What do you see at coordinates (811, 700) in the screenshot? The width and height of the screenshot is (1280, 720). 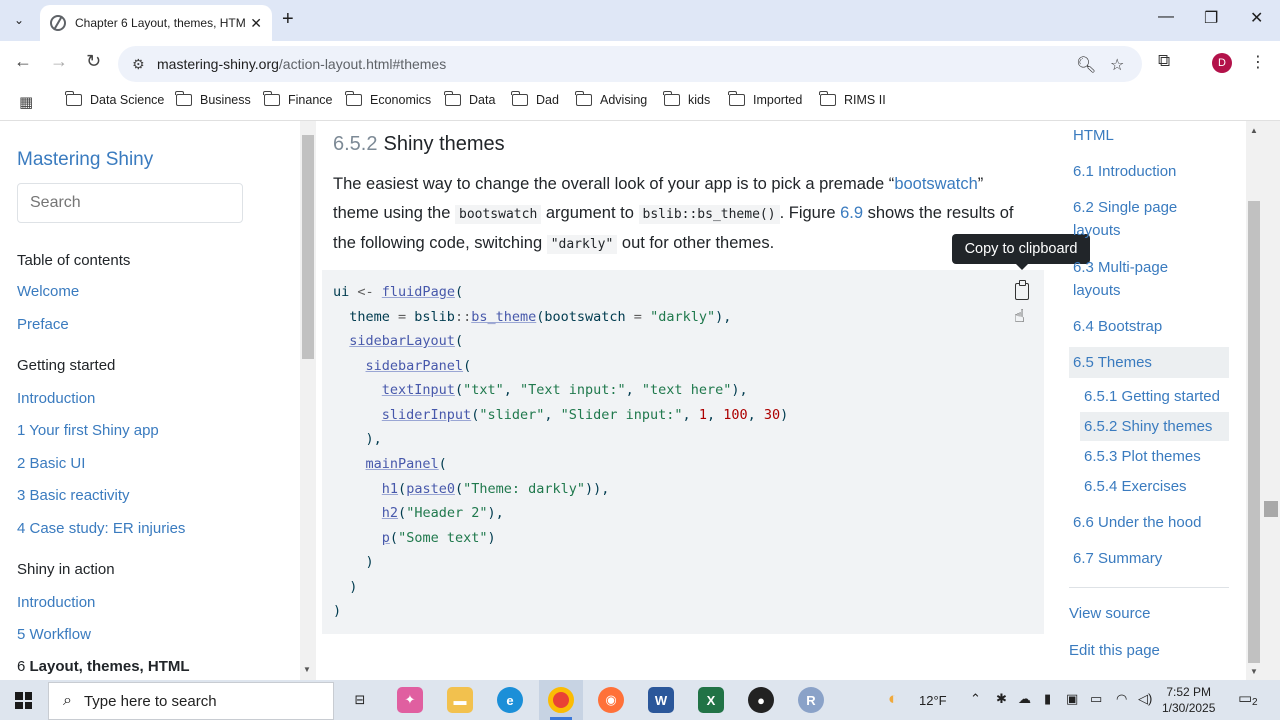 I see `r-icon: R` at bounding box center [811, 700].